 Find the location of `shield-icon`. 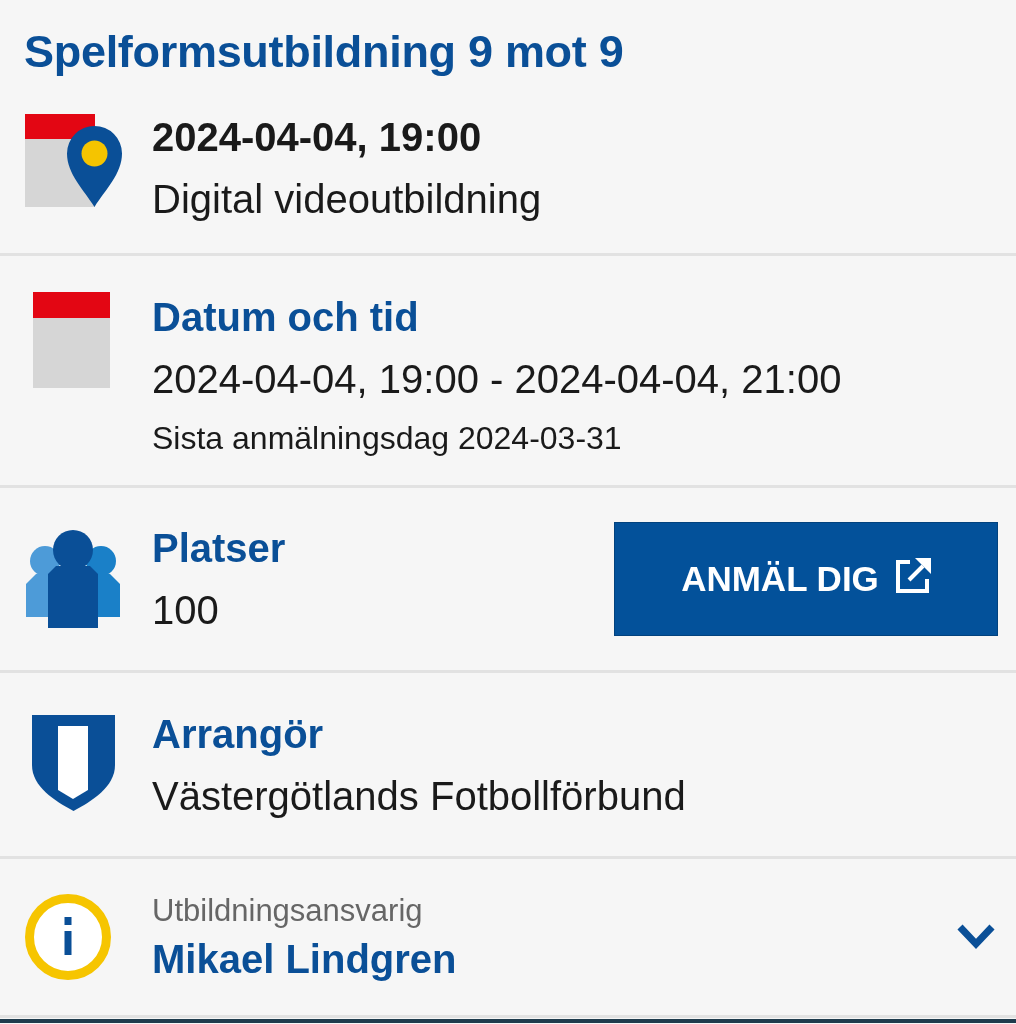

shield-icon is located at coordinates (73, 763).